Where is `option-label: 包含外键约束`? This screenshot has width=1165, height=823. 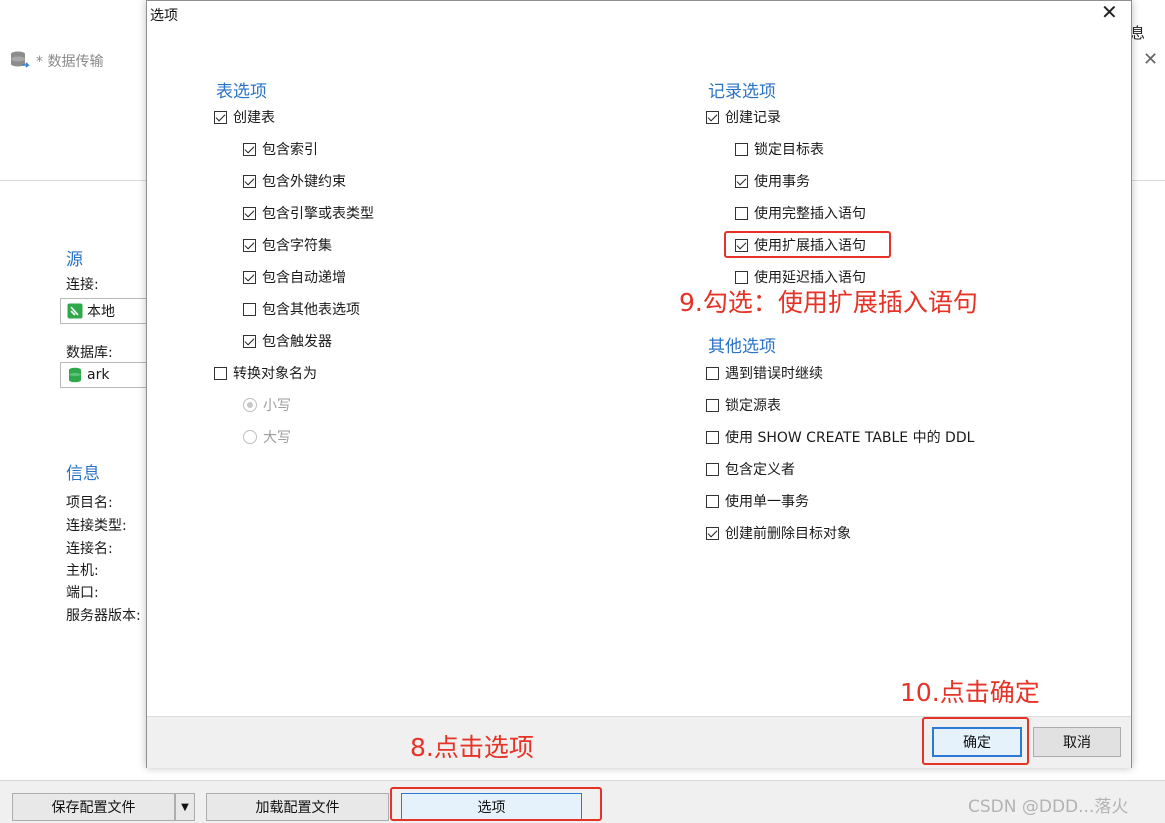
option-label: 包含外键约束 is located at coordinates (304, 182).